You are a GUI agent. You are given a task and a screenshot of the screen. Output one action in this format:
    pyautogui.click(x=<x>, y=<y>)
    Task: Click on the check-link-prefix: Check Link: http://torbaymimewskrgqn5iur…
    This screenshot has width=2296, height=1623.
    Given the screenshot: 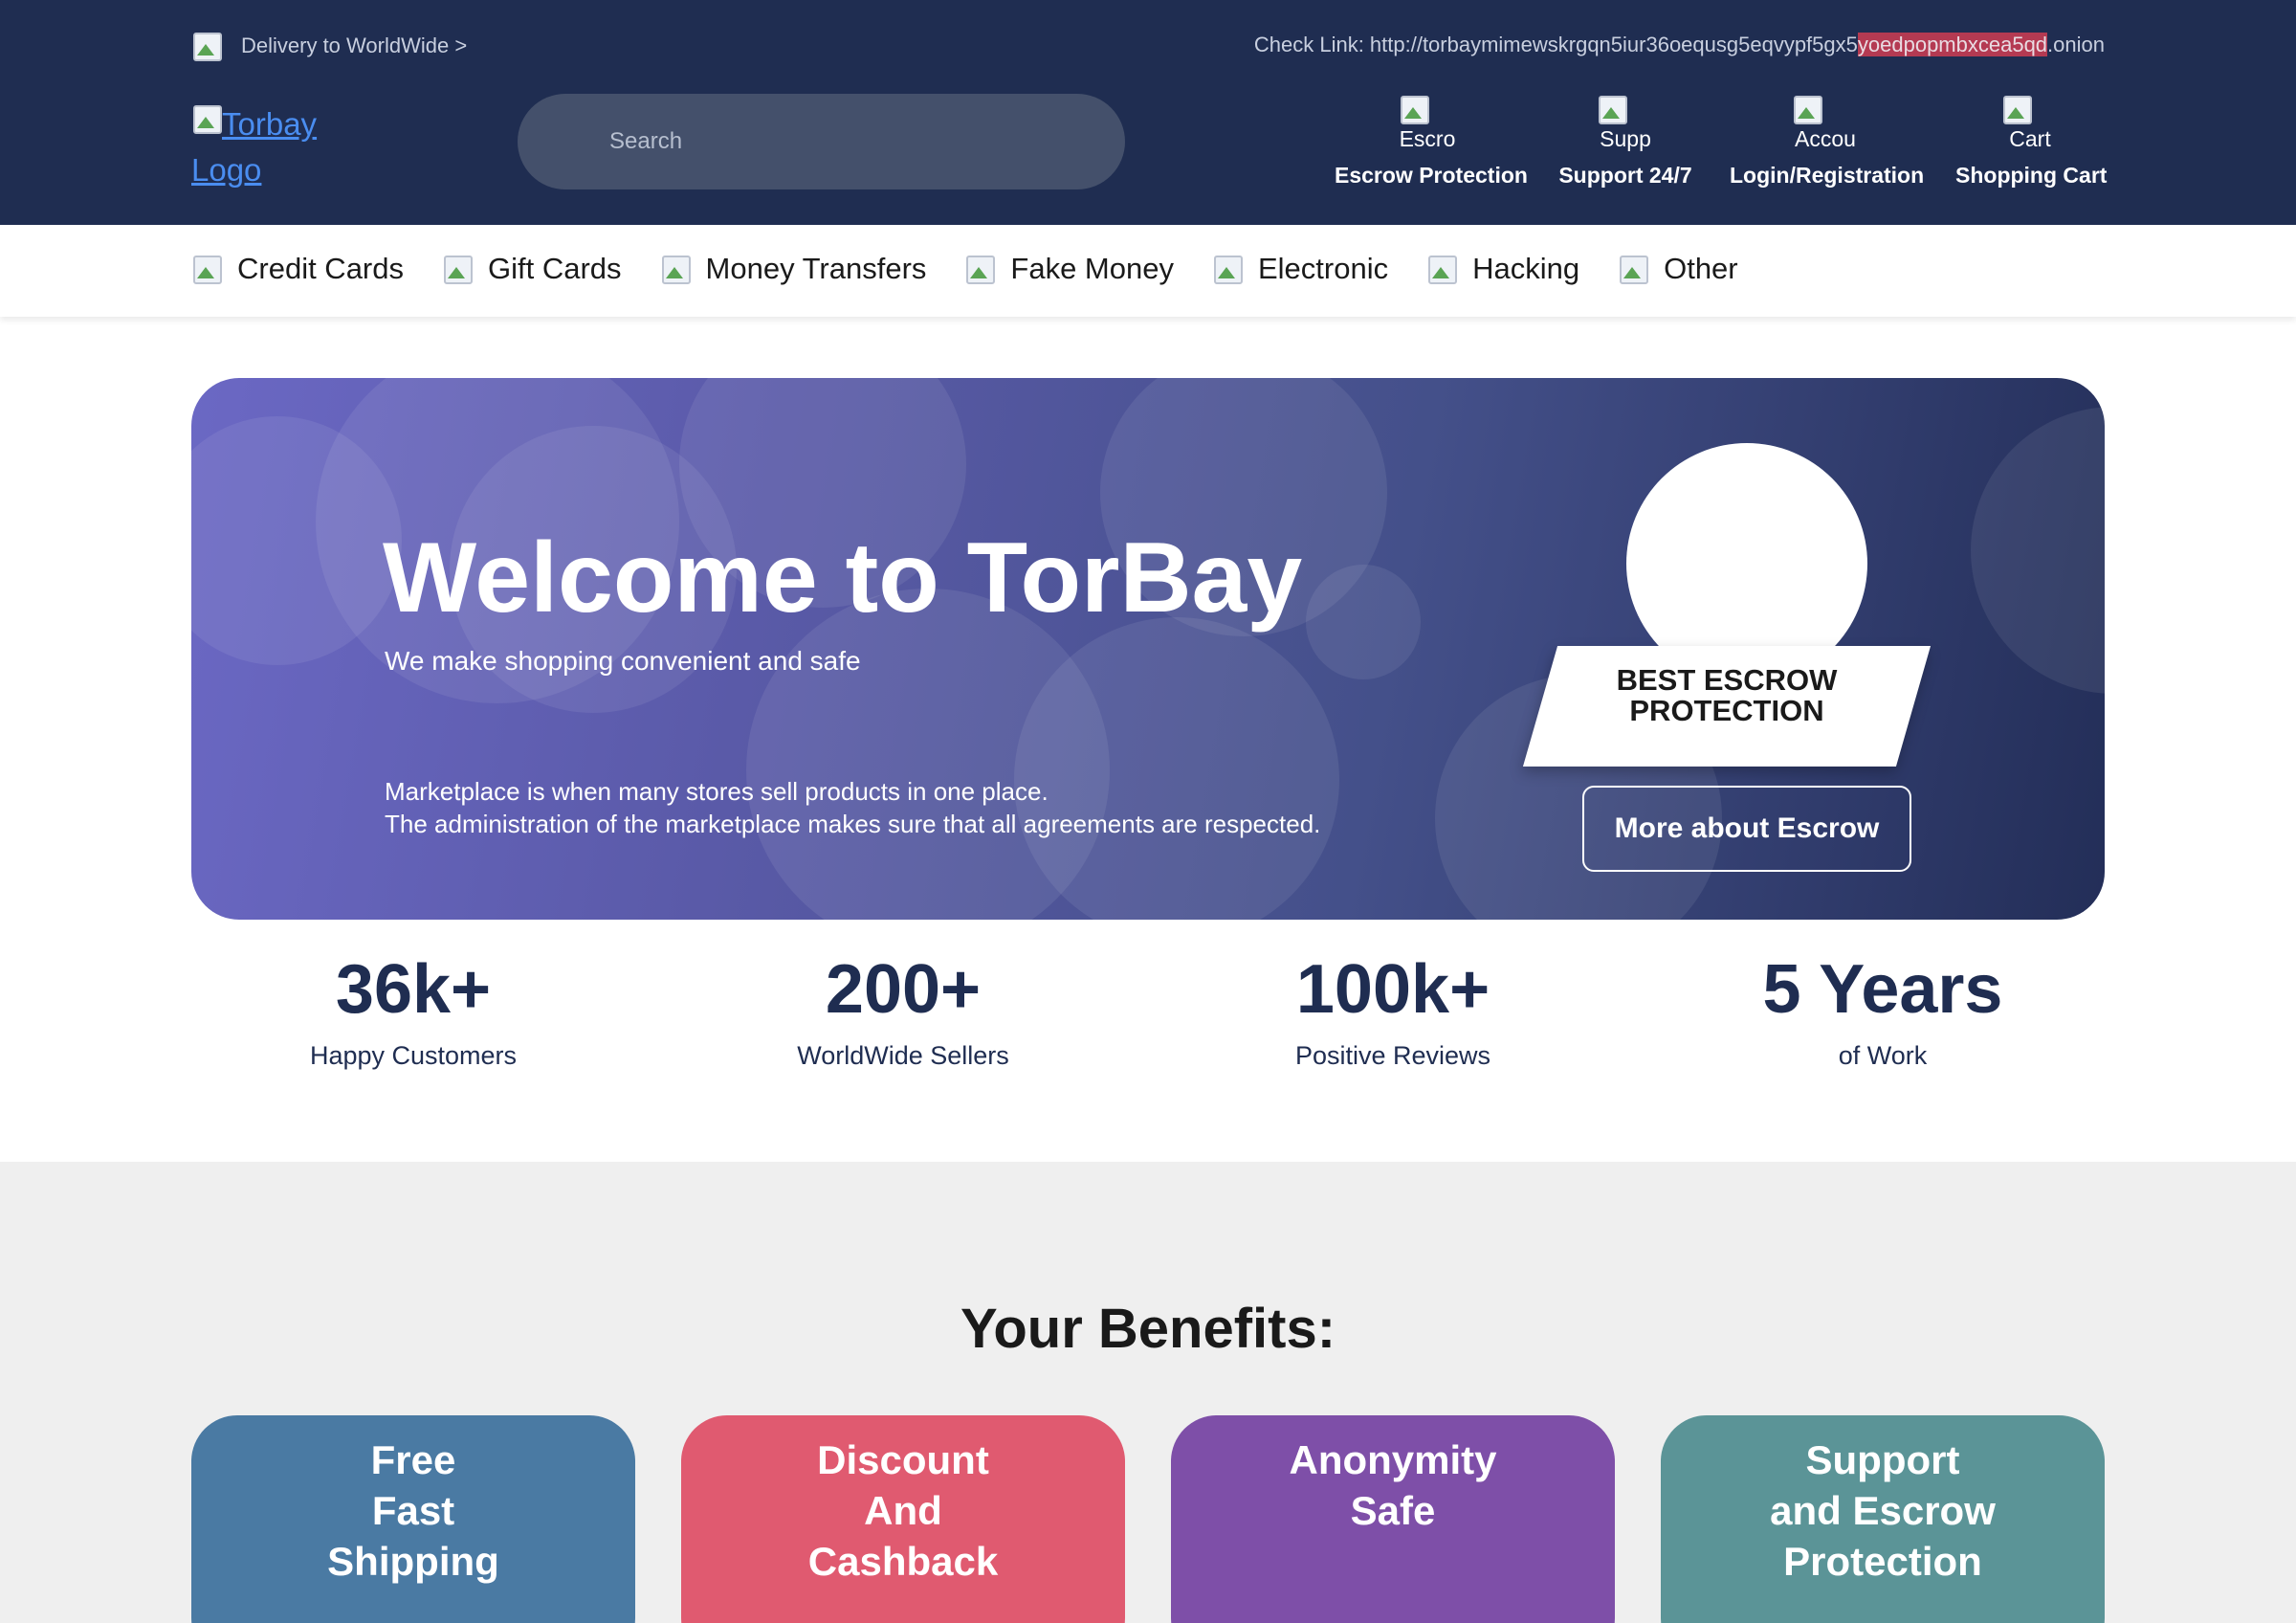 What is the action you would take?
    pyautogui.click(x=1555, y=44)
    